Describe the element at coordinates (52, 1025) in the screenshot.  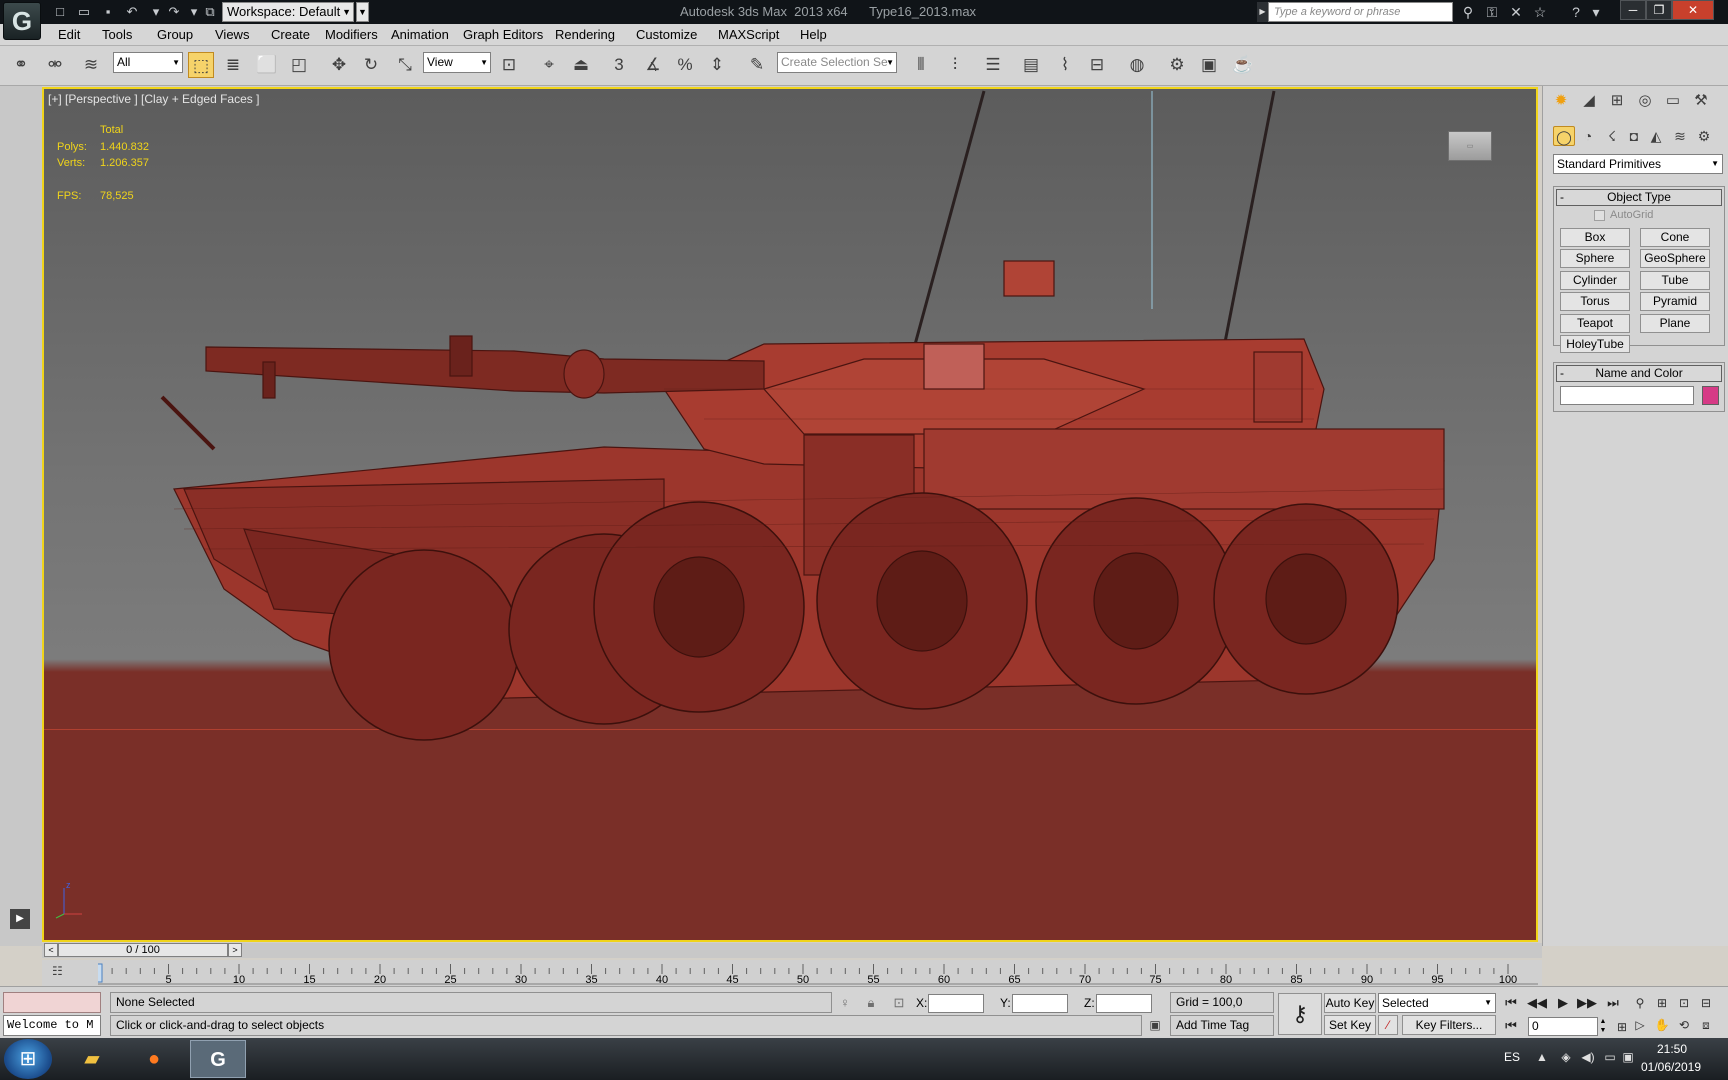
I see `maxscript-mini-listener-input: Welcome to M` at that location.